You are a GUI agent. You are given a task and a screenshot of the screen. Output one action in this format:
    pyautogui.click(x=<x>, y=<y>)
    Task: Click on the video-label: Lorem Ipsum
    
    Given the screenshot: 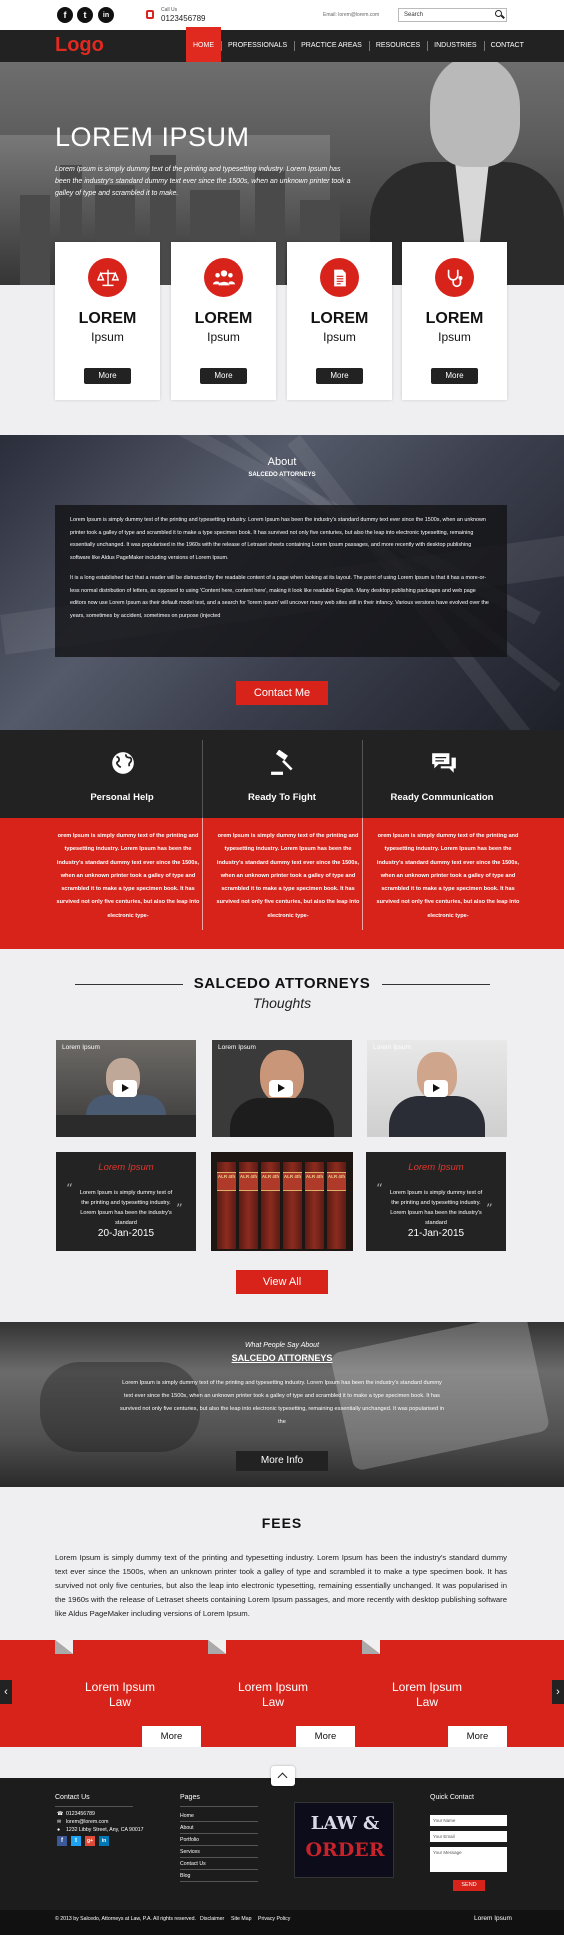 What is the action you would take?
    pyautogui.click(x=237, y=1047)
    